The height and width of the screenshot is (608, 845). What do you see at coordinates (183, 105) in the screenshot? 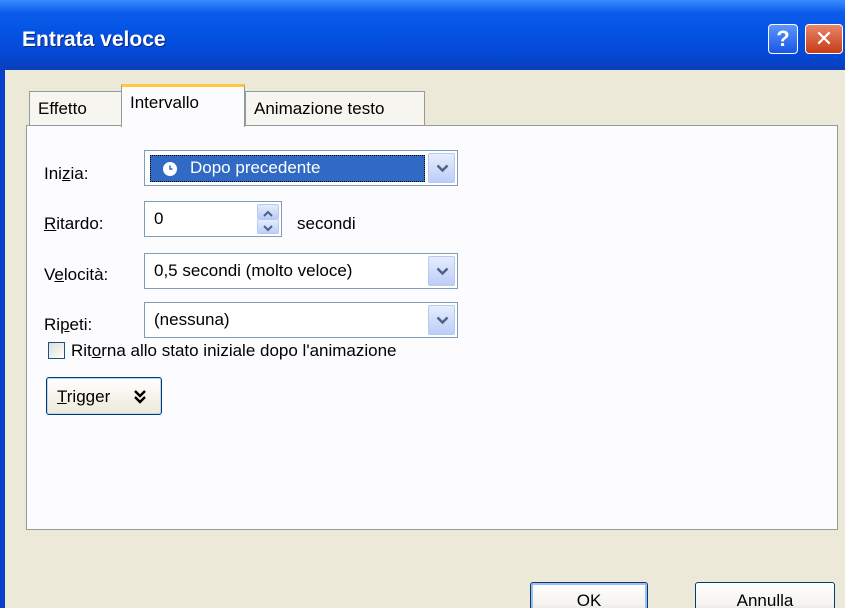
I see `tab-intervallo: Intervallo` at bounding box center [183, 105].